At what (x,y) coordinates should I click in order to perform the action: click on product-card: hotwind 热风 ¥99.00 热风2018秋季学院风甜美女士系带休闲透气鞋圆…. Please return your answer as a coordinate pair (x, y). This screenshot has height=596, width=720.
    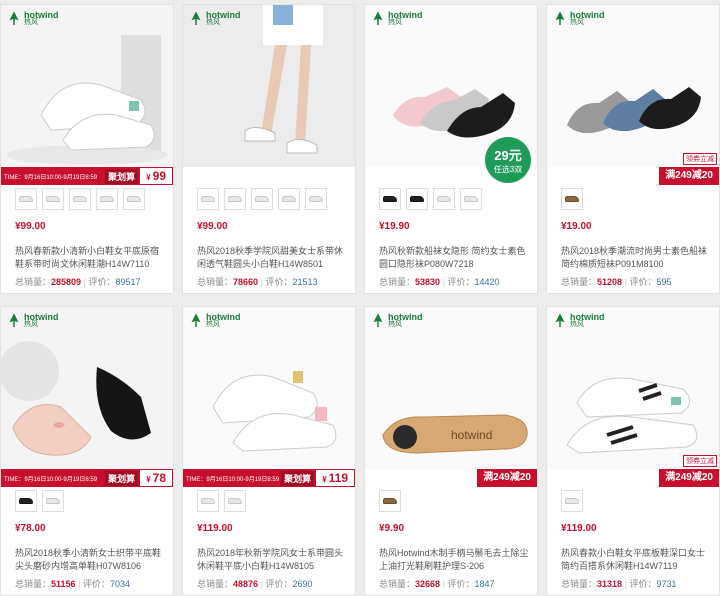
    Looking at the image, I should click on (269, 149).